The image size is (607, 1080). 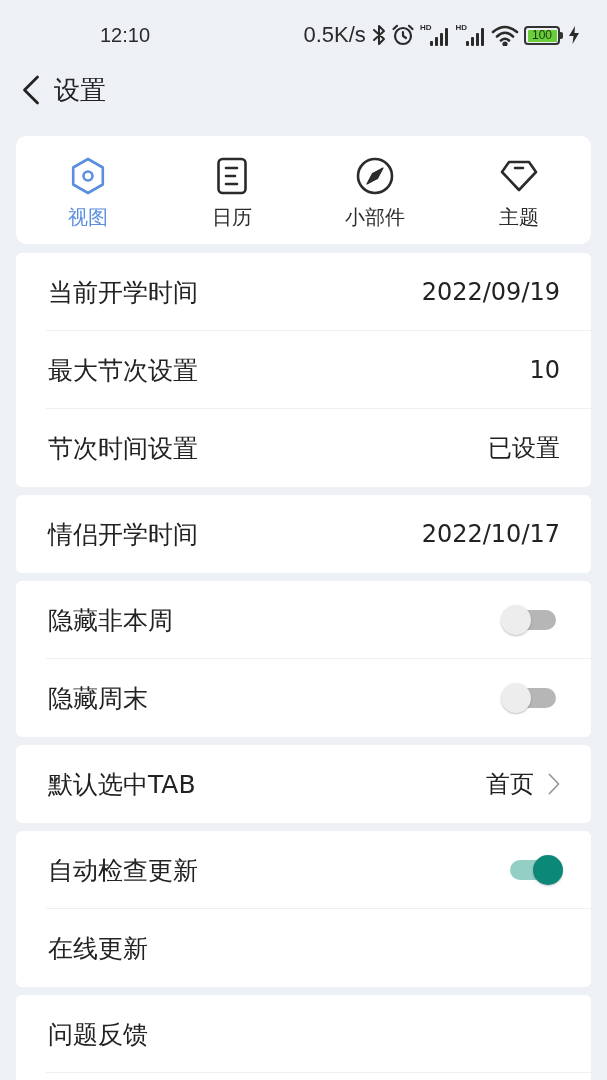 I want to click on alarm-clock-icon, so click(x=402, y=35).